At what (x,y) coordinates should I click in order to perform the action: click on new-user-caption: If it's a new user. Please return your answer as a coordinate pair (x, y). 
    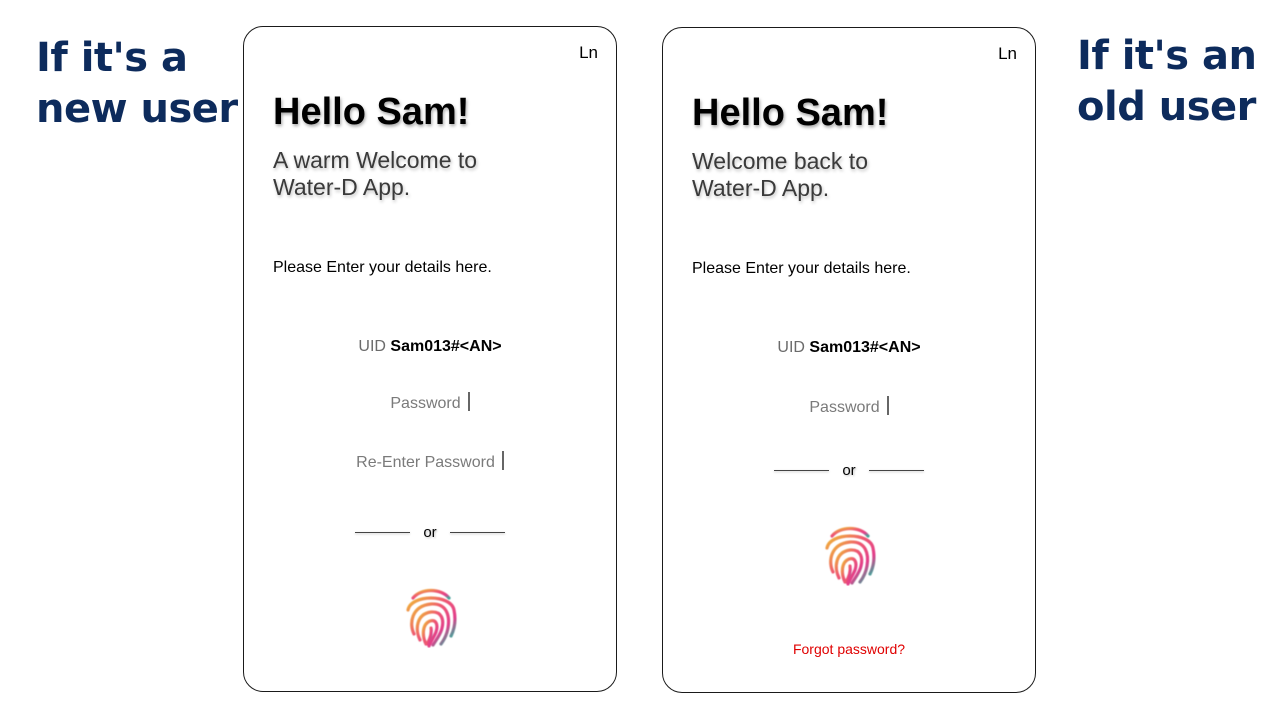
    Looking at the image, I should click on (137, 84).